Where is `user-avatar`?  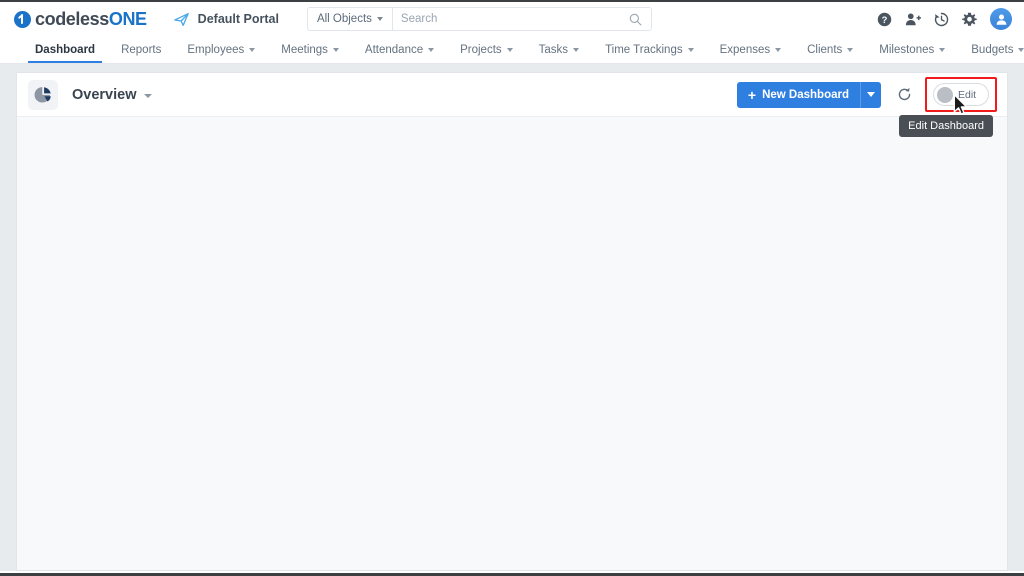
user-avatar is located at coordinates (1001, 19).